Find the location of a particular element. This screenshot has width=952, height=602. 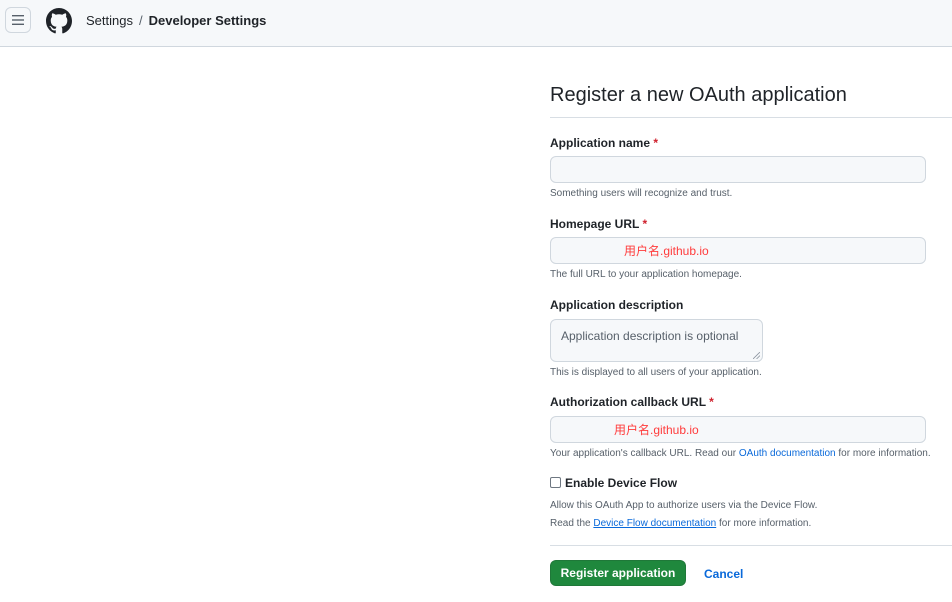

description-label: Application description is located at coordinates (617, 305).